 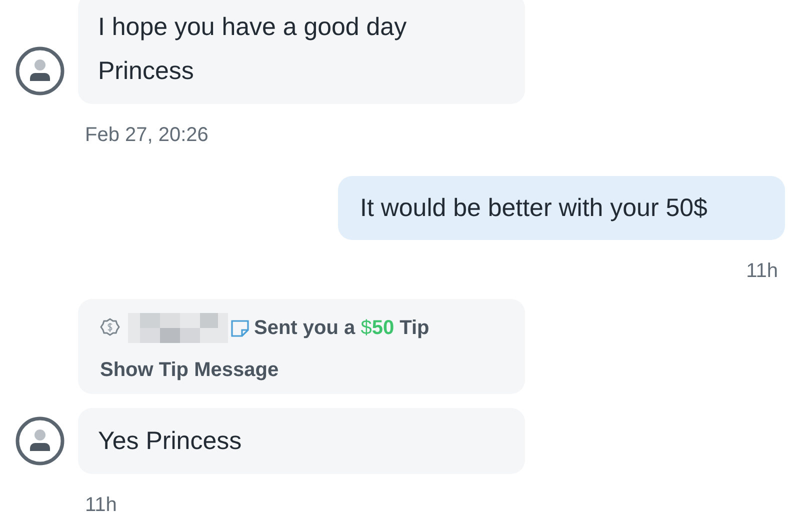 What do you see at coordinates (146, 135) in the screenshot?
I see `timestamp: Feb 27, 20:26` at bounding box center [146, 135].